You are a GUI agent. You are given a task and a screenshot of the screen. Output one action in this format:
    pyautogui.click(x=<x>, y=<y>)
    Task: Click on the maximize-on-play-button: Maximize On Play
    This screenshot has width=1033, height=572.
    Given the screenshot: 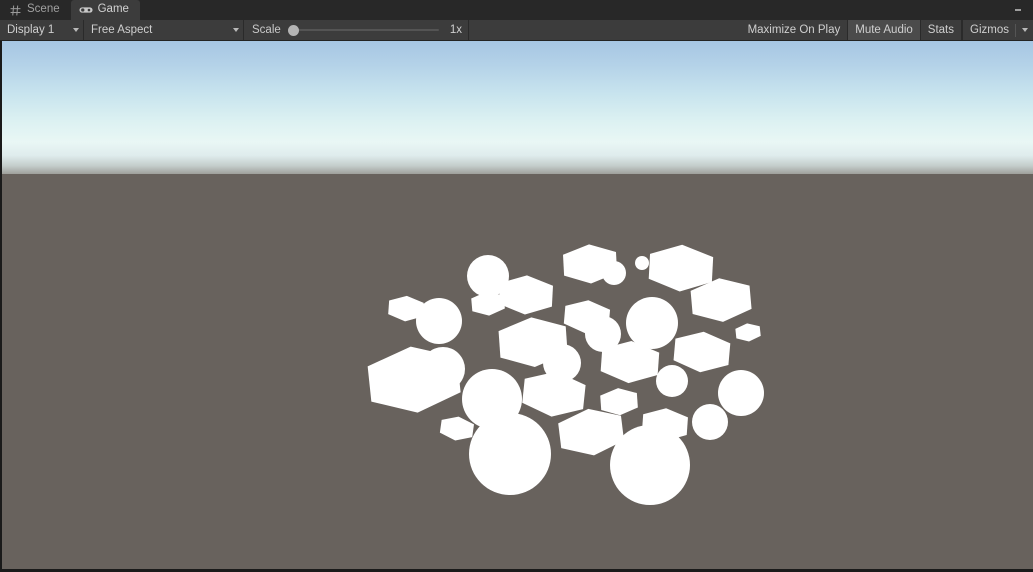 What is the action you would take?
    pyautogui.click(x=794, y=30)
    